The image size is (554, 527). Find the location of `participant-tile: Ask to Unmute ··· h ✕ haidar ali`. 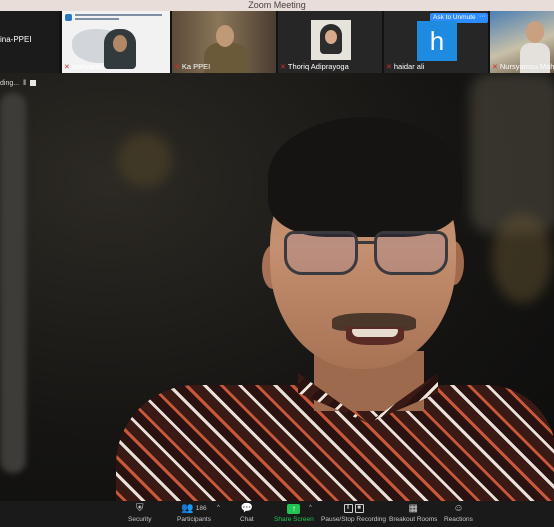

participant-tile: Ask to Unmute ··· h ✕ haidar ali is located at coordinates (436, 42).